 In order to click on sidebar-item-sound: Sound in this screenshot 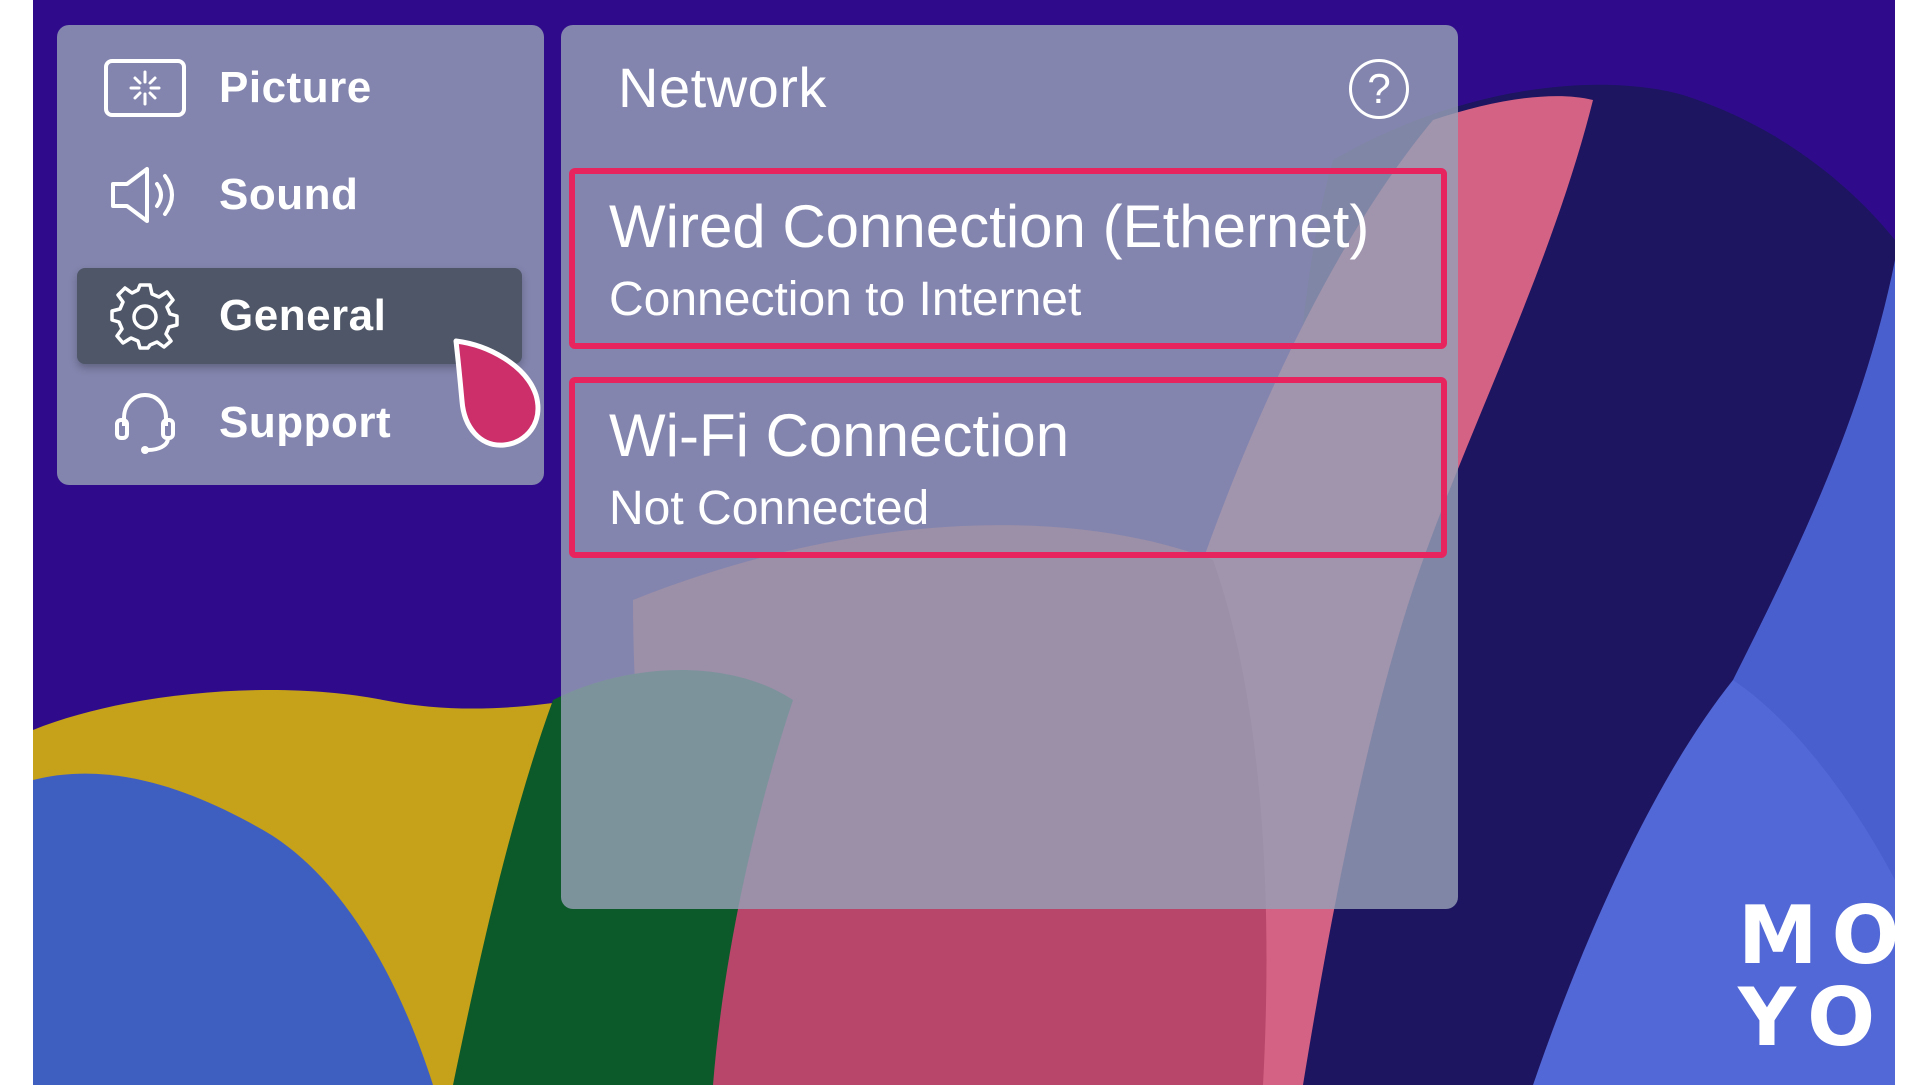, I will do `click(299, 195)`.